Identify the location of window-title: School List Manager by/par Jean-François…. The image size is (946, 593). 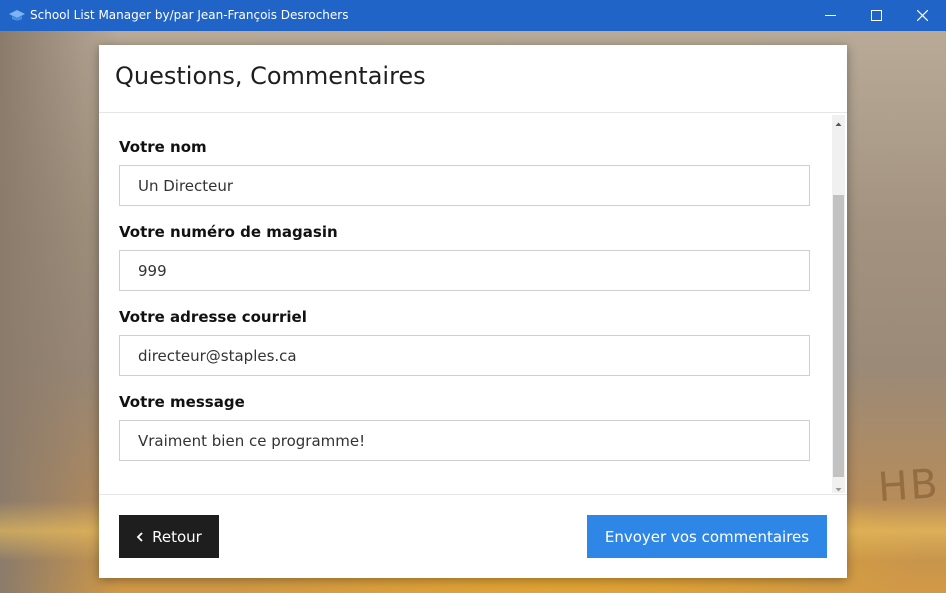
(189, 15).